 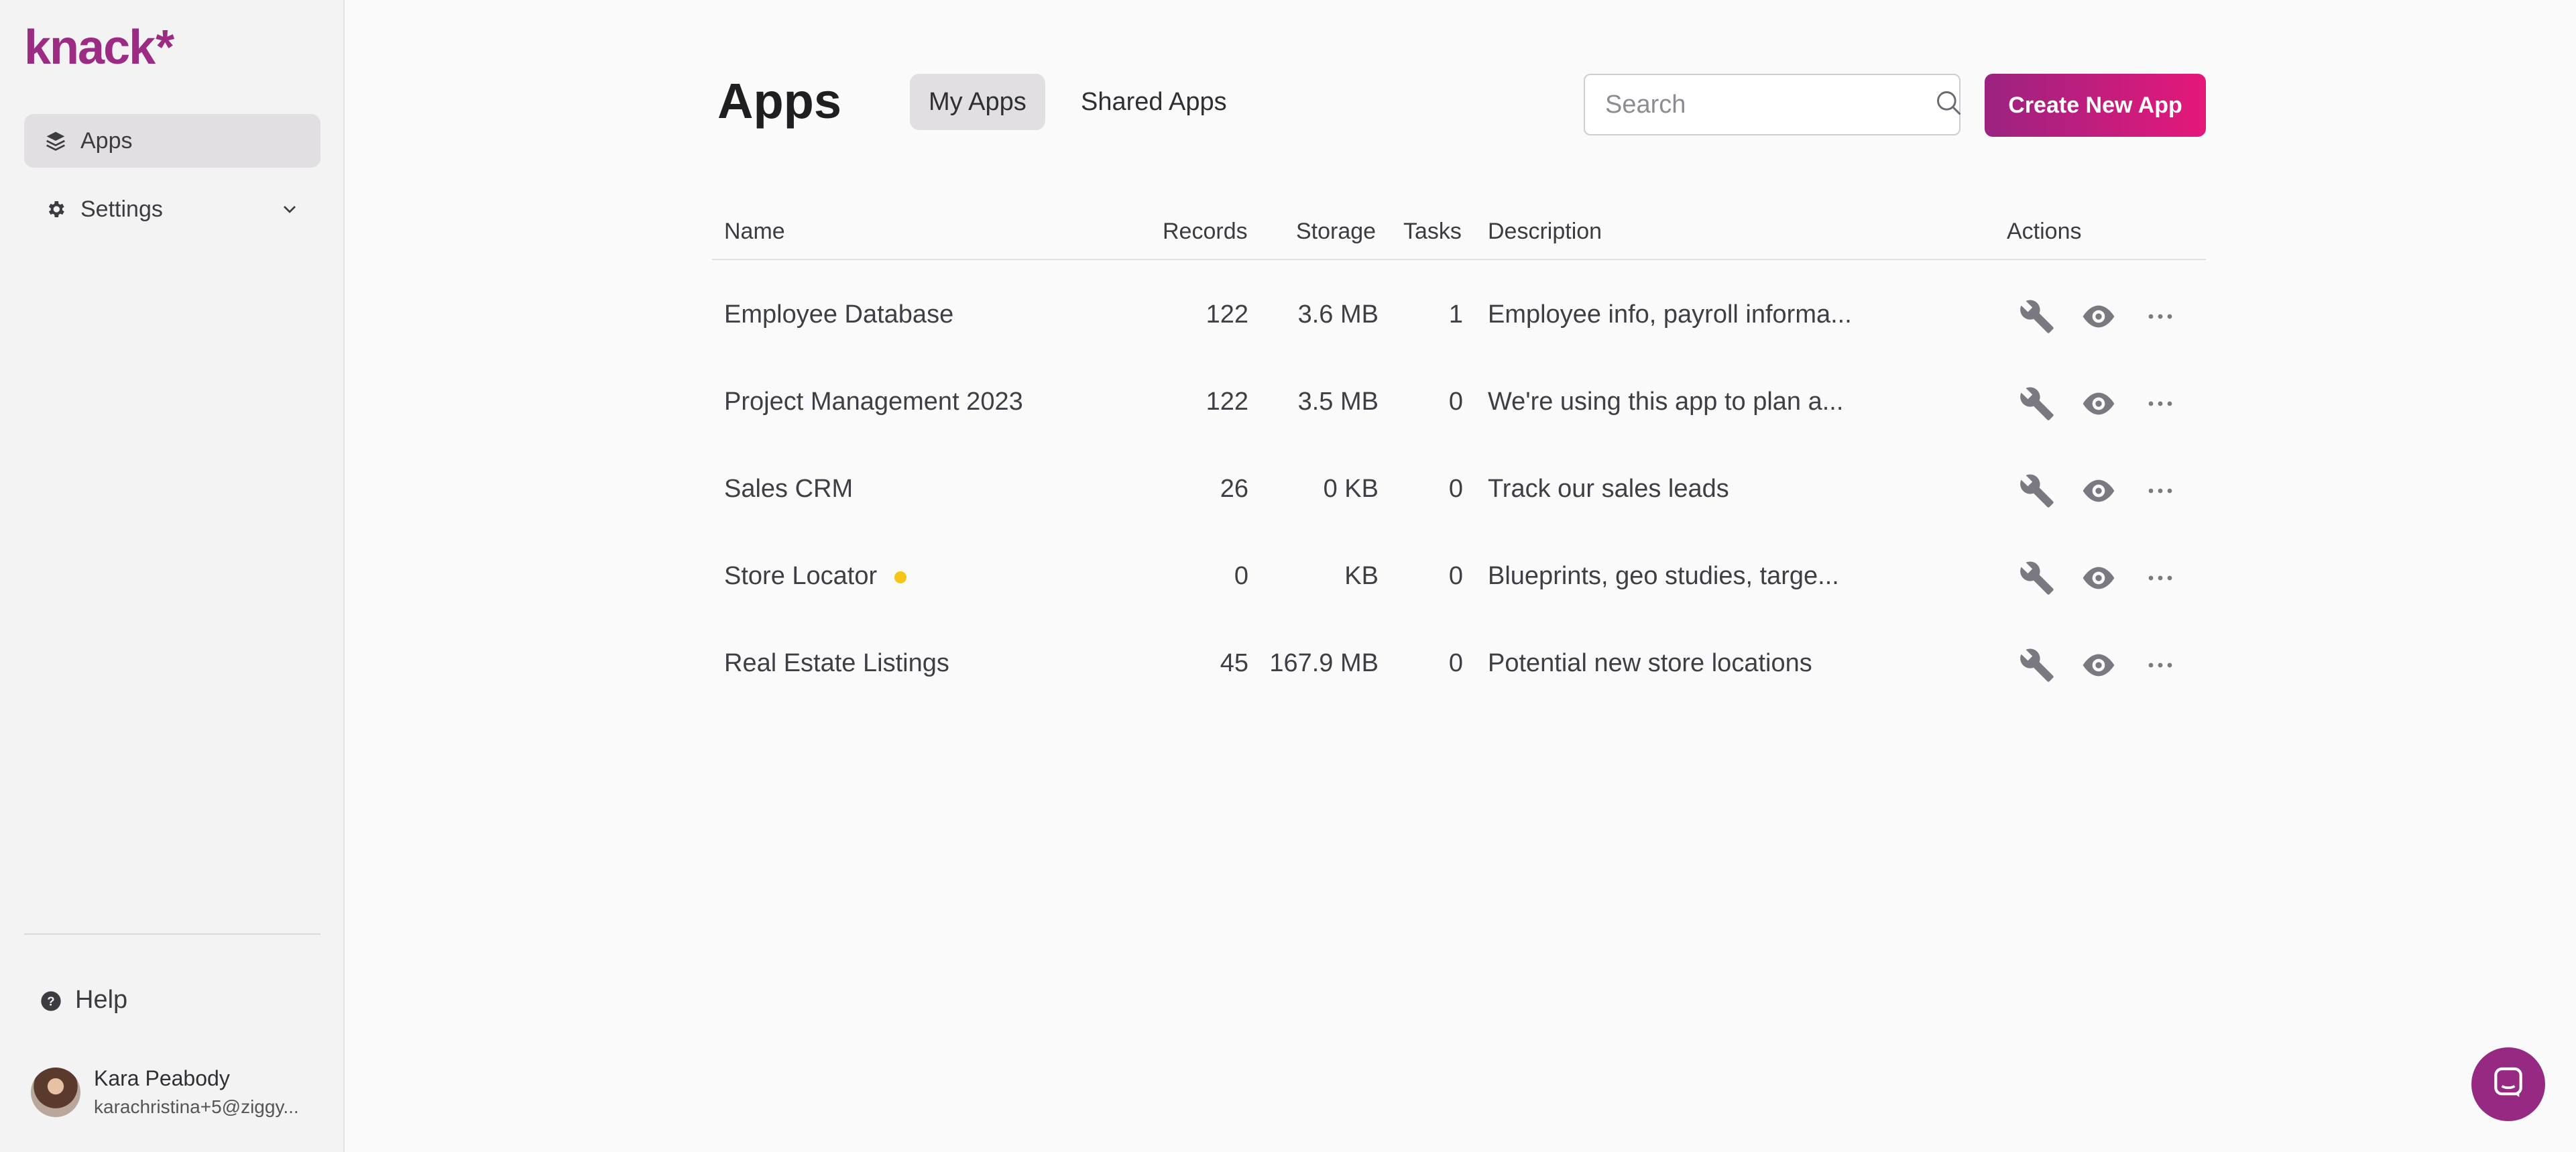 I want to click on app-name: Employee Database, so click(x=838, y=314).